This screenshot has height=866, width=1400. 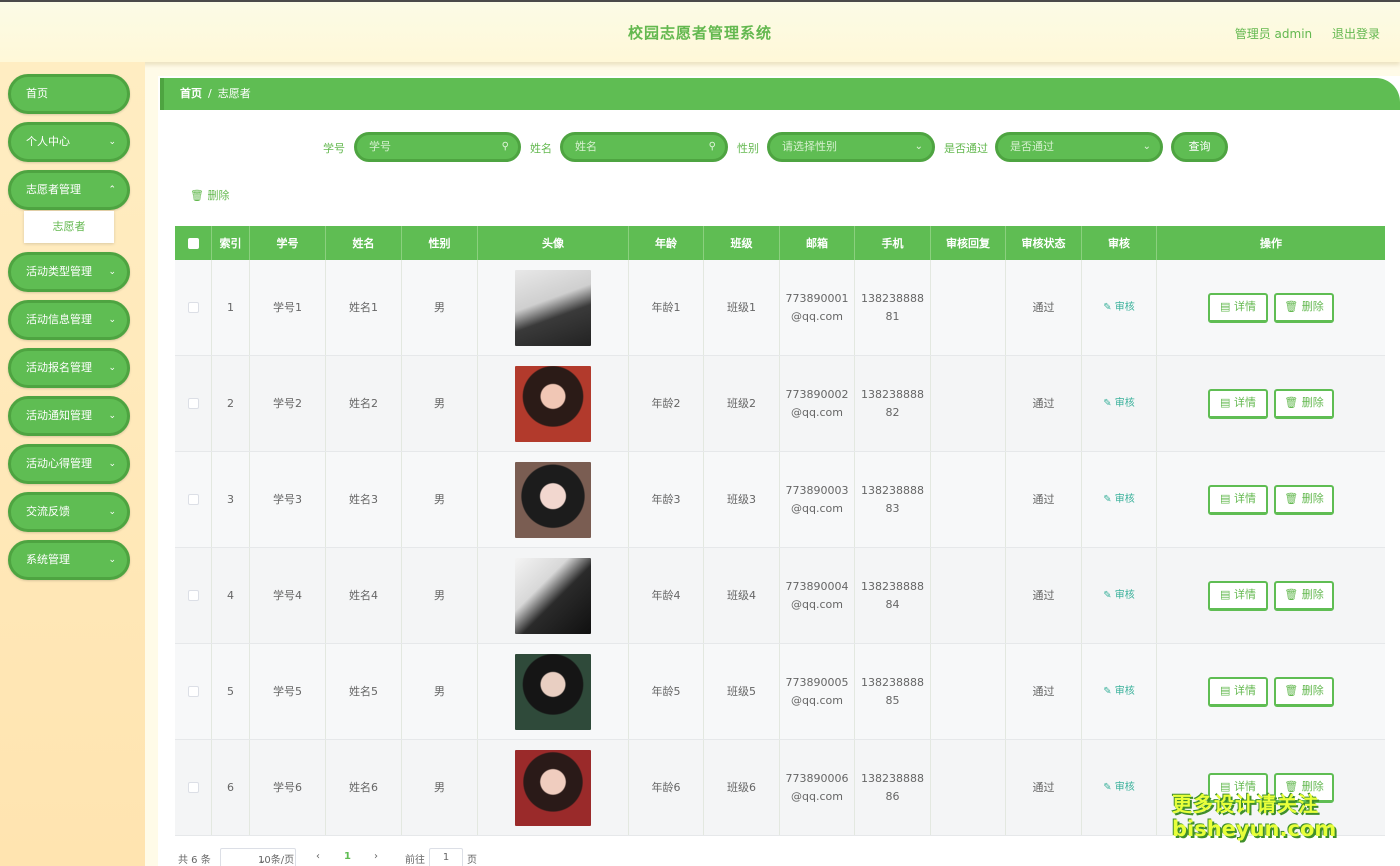 What do you see at coordinates (817, 595) in the screenshot?
I see `cell-email: 773890004 @qq.com` at bounding box center [817, 595].